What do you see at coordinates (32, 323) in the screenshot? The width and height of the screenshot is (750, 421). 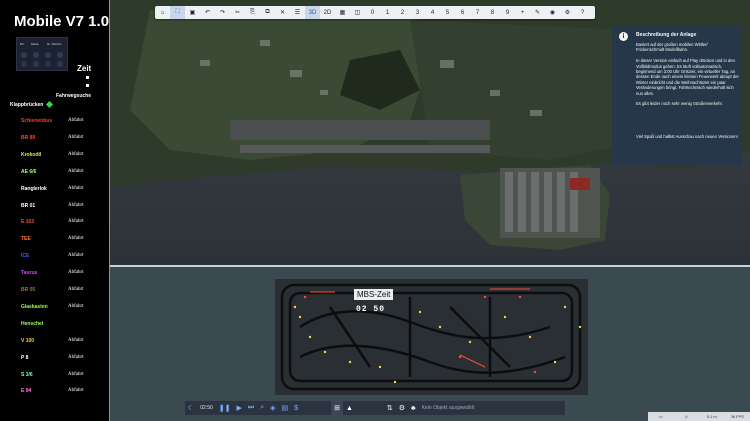 I see `train-name: Henschel` at bounding box center [32, 323].